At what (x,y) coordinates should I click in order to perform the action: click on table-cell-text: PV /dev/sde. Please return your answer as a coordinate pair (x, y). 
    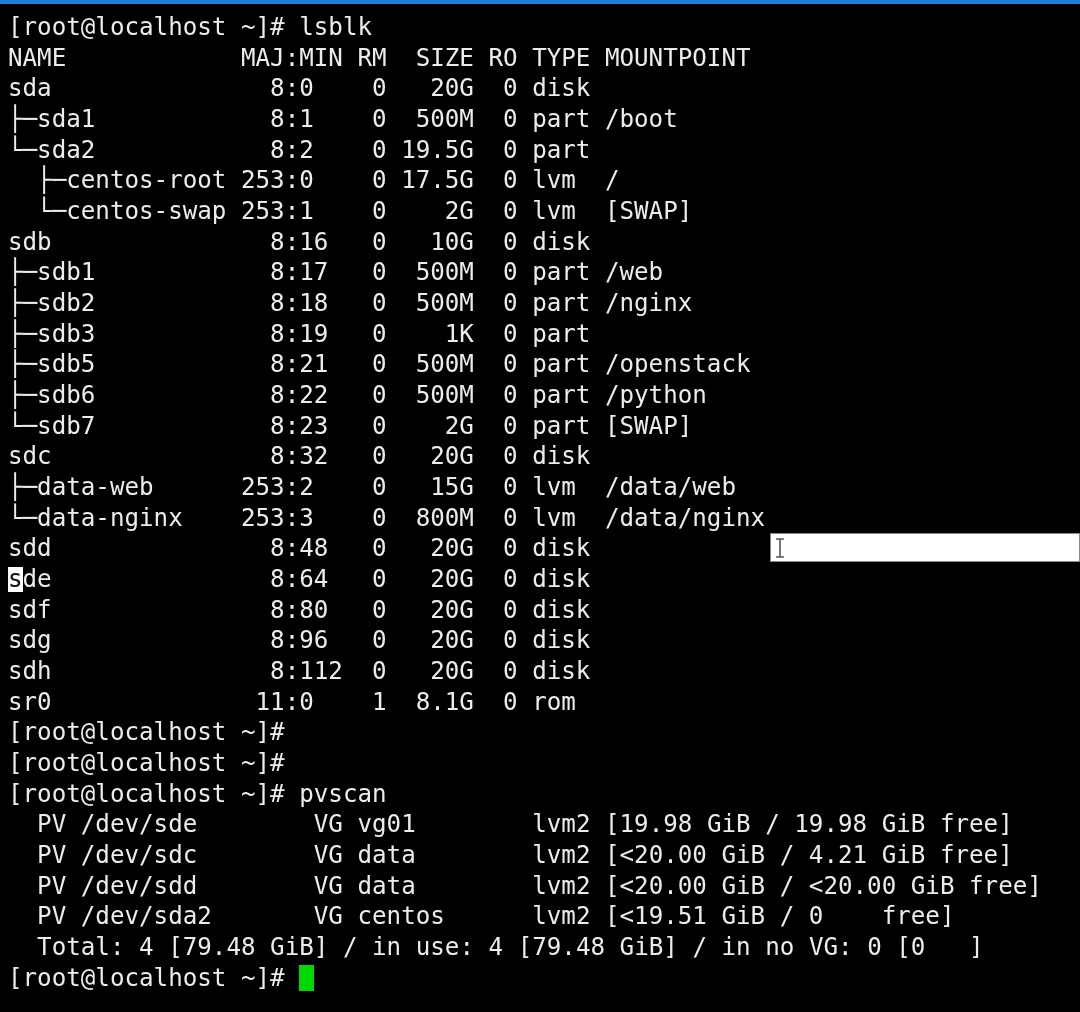
    Looking at the image, I should click on (118, 825).